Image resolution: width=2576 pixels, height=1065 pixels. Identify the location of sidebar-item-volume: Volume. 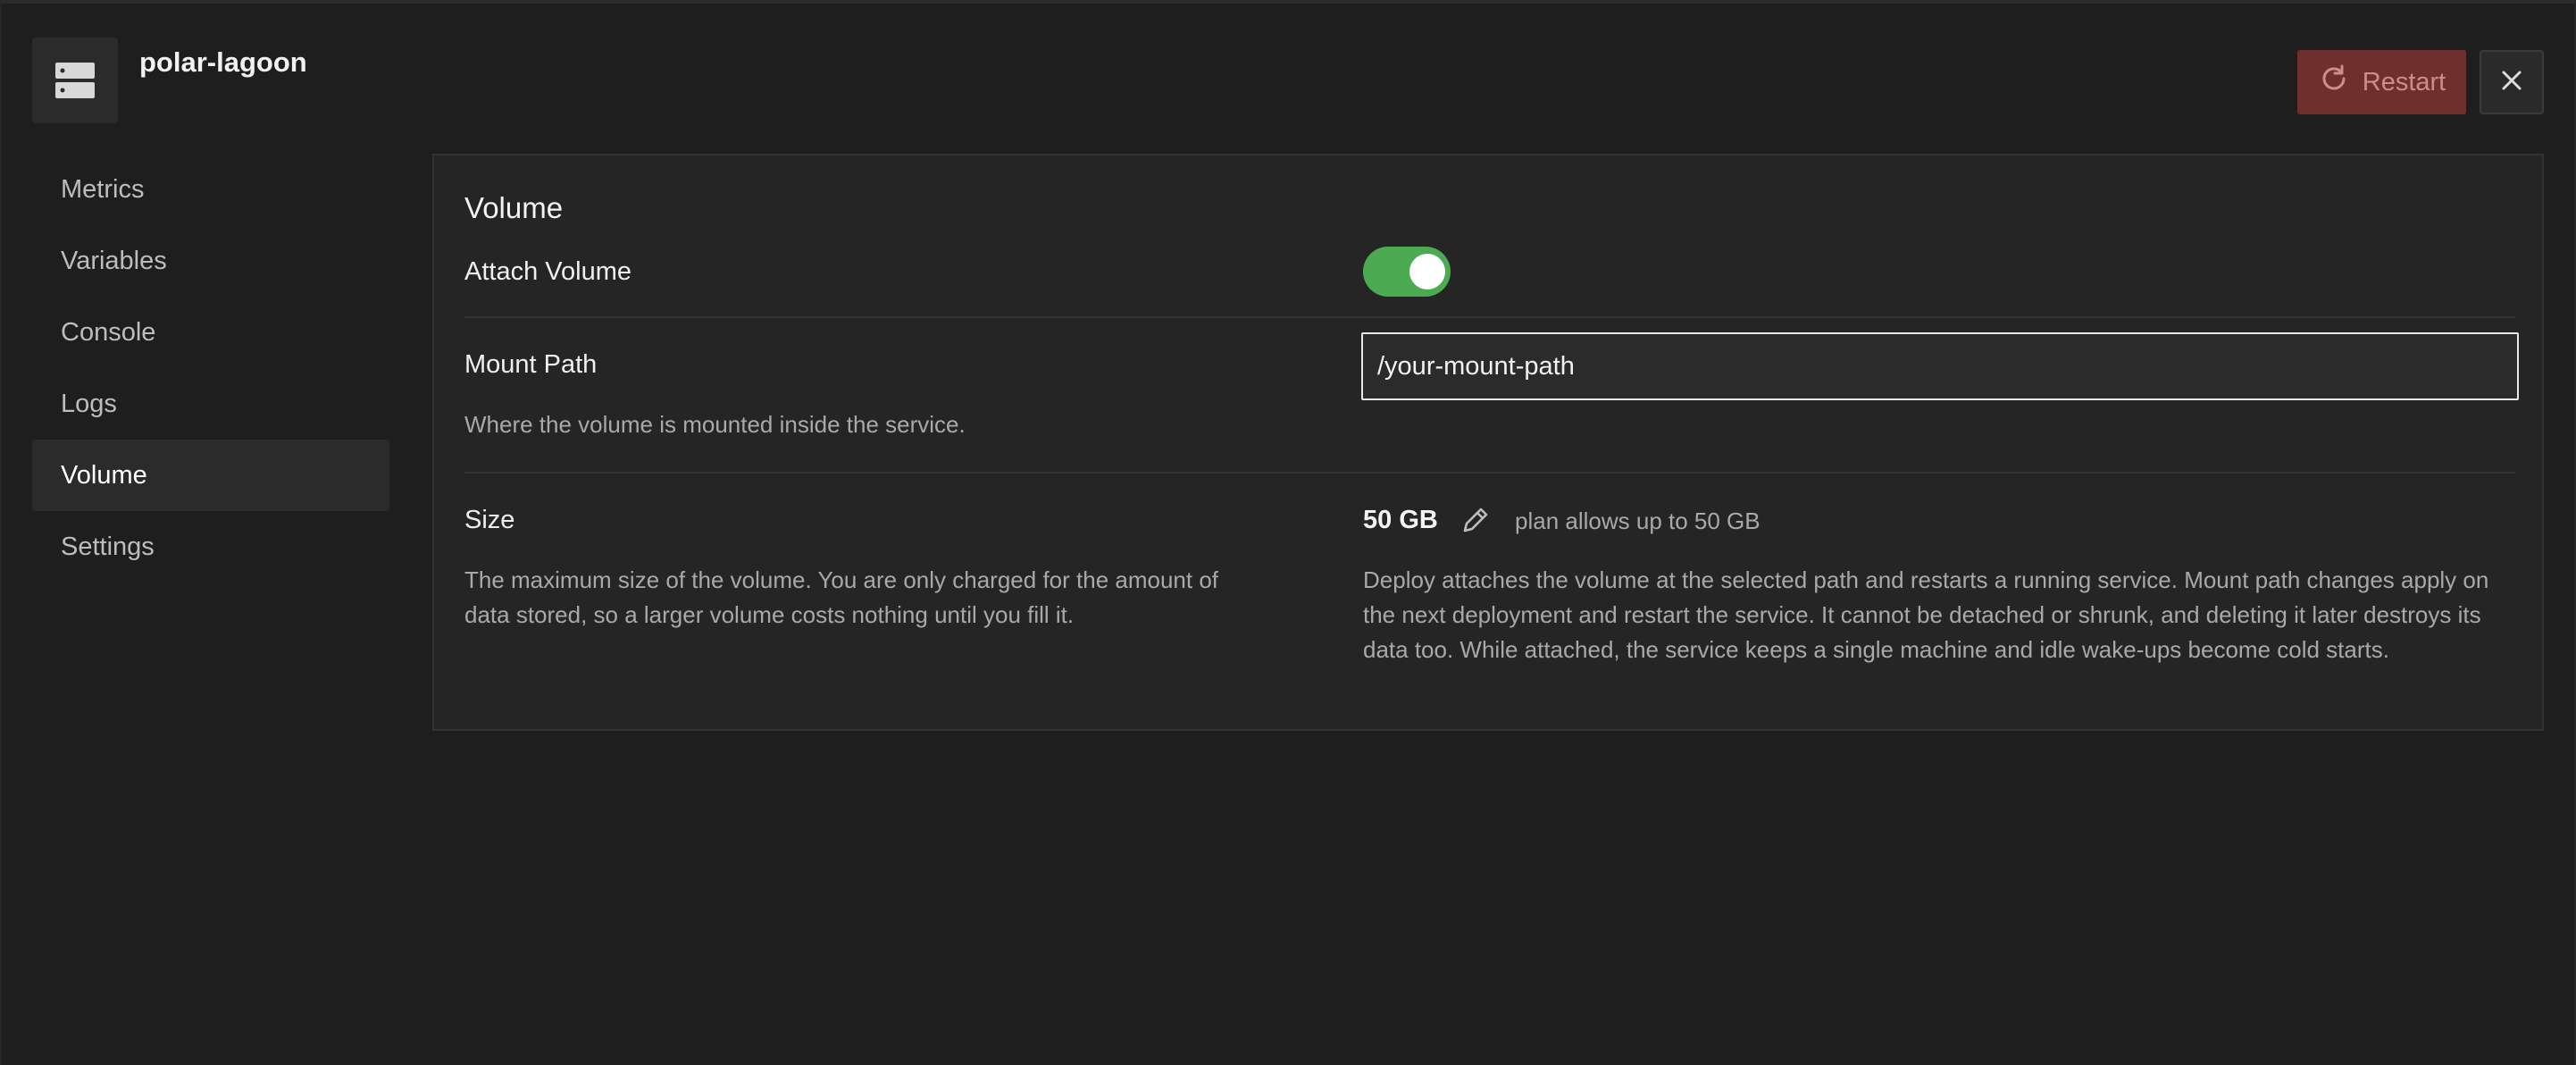
(211, 475).